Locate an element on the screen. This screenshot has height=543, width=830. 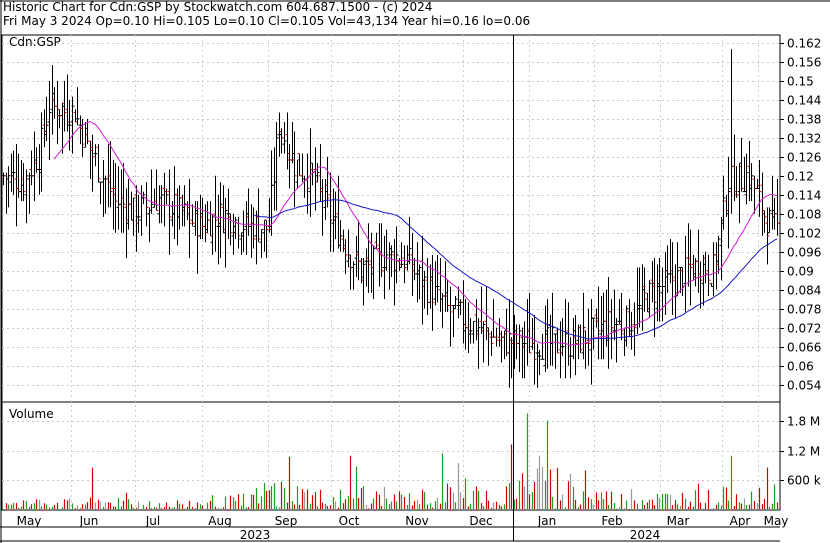
month-label: Aug is located at coordinates (219, 521).